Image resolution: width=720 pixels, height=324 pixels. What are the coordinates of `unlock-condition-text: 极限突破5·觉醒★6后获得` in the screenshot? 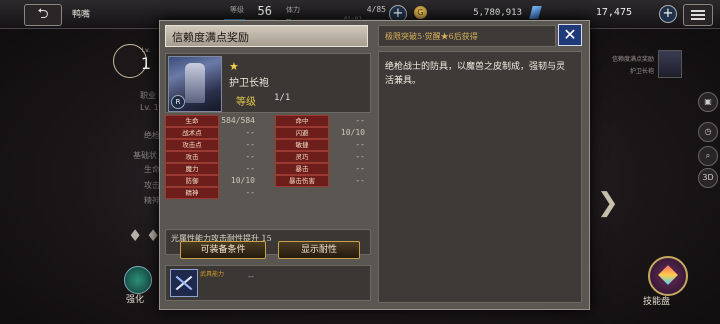 It's located at (431, 36).